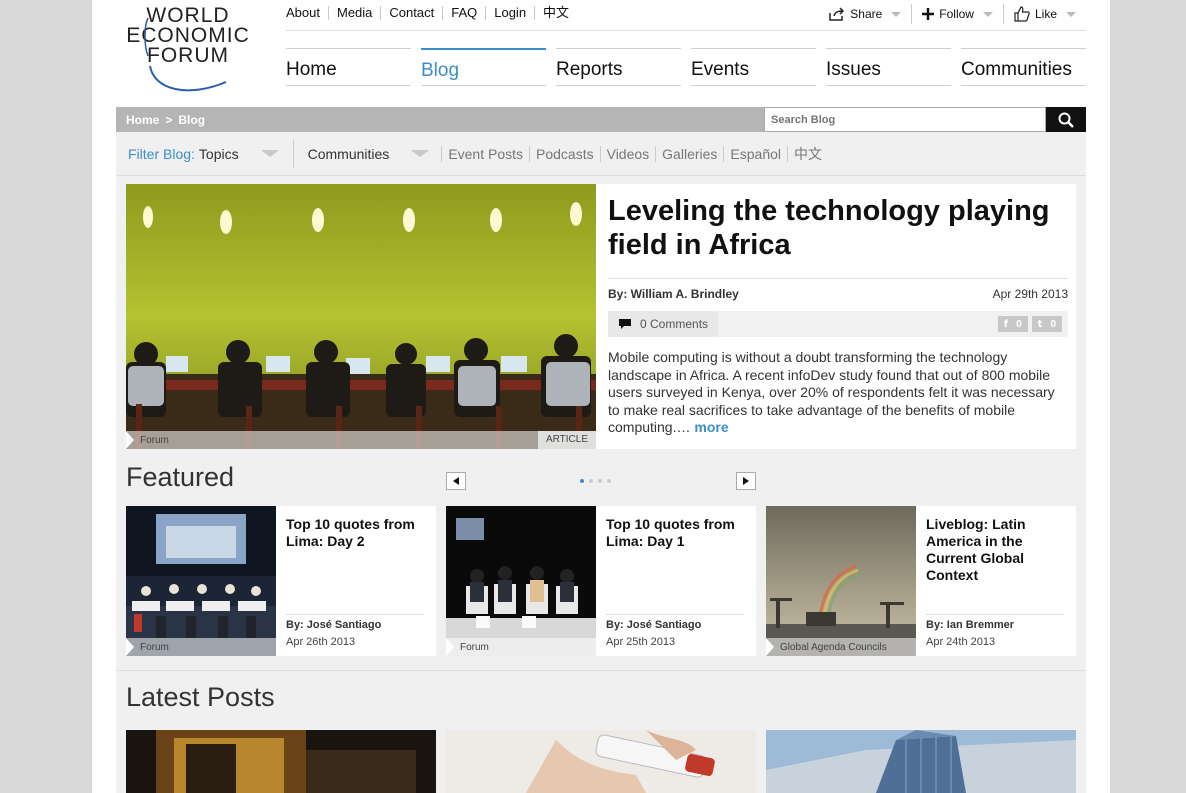 The height and width of the screenshot is (793, 1186). What do you see at coordinates (961, 642) in the screenshot?
I see `featured-date: Apr 24th 2013` at bounding box center [961, 642].